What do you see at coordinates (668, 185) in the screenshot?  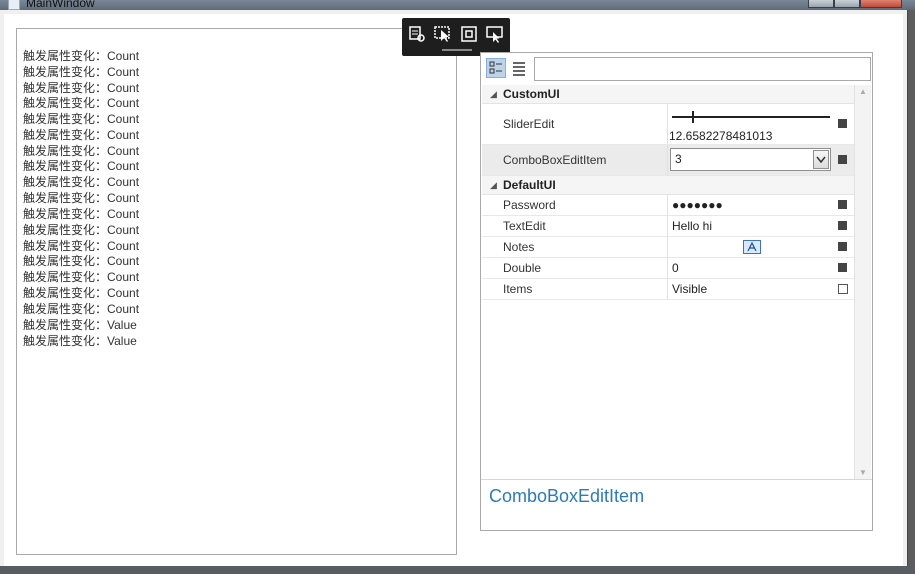 I see `category-header-defaultui: ◢ DefaultUI` at bounding box center [668, 185].